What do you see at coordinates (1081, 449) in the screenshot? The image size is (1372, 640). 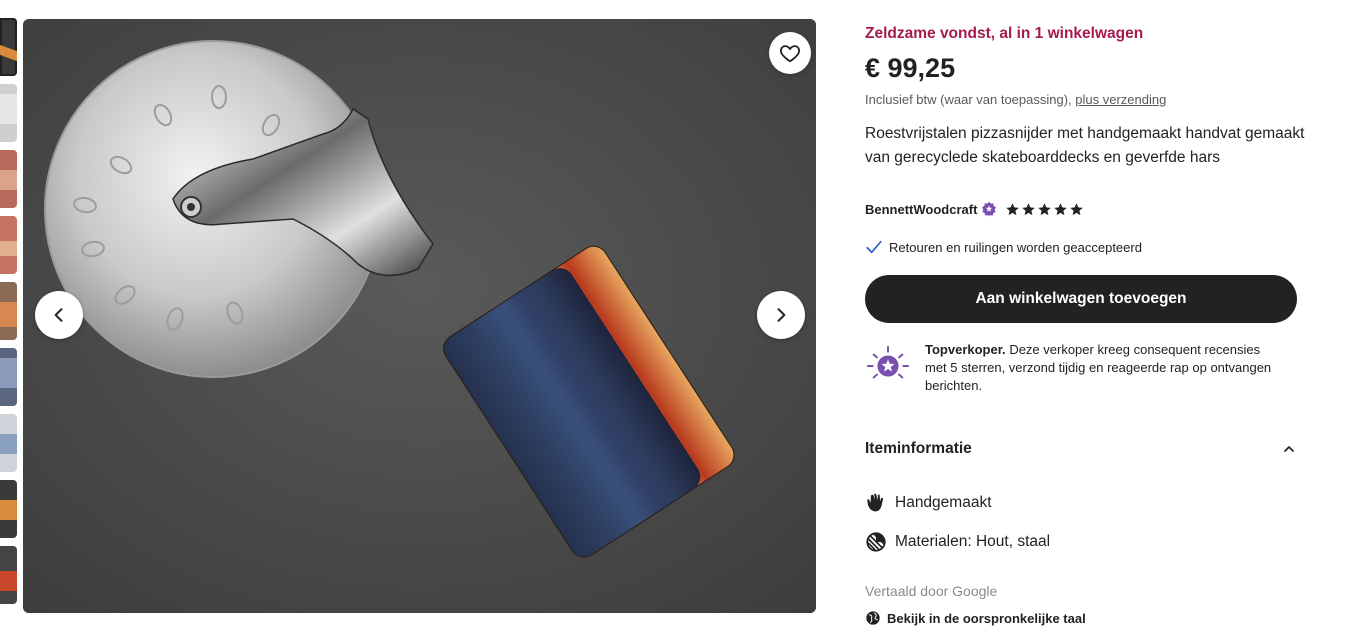 I see `item-info-toggle: Iteminformatie` at bounding box center [1081, 449].